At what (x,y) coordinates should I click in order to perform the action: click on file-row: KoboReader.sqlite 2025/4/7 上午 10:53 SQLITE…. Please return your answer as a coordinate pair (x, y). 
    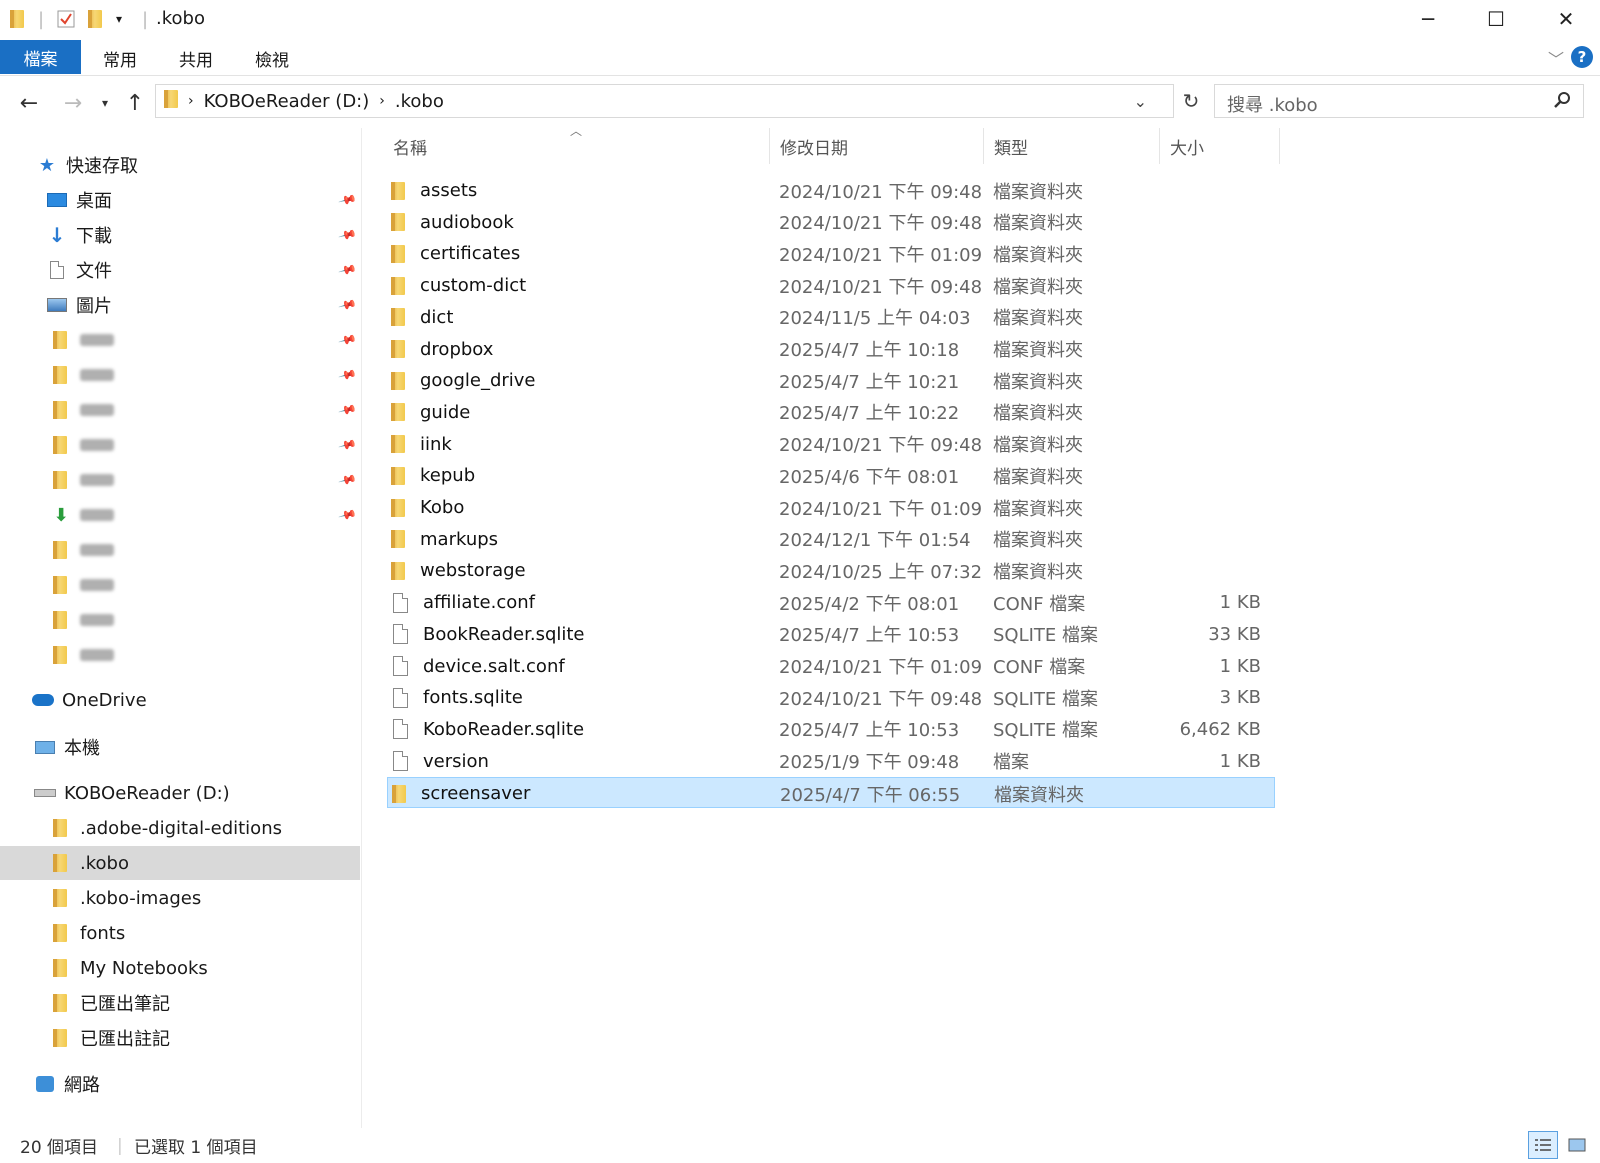
    Looking at the image, I should click on (831, 729).